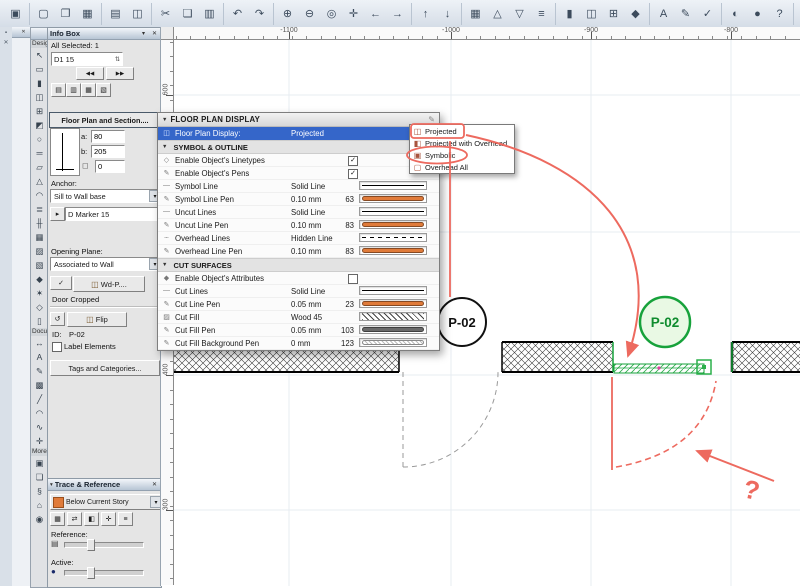 This screenshot has height=588, width=800. I want to click on tool-fill: ▩, so click(39, 385).